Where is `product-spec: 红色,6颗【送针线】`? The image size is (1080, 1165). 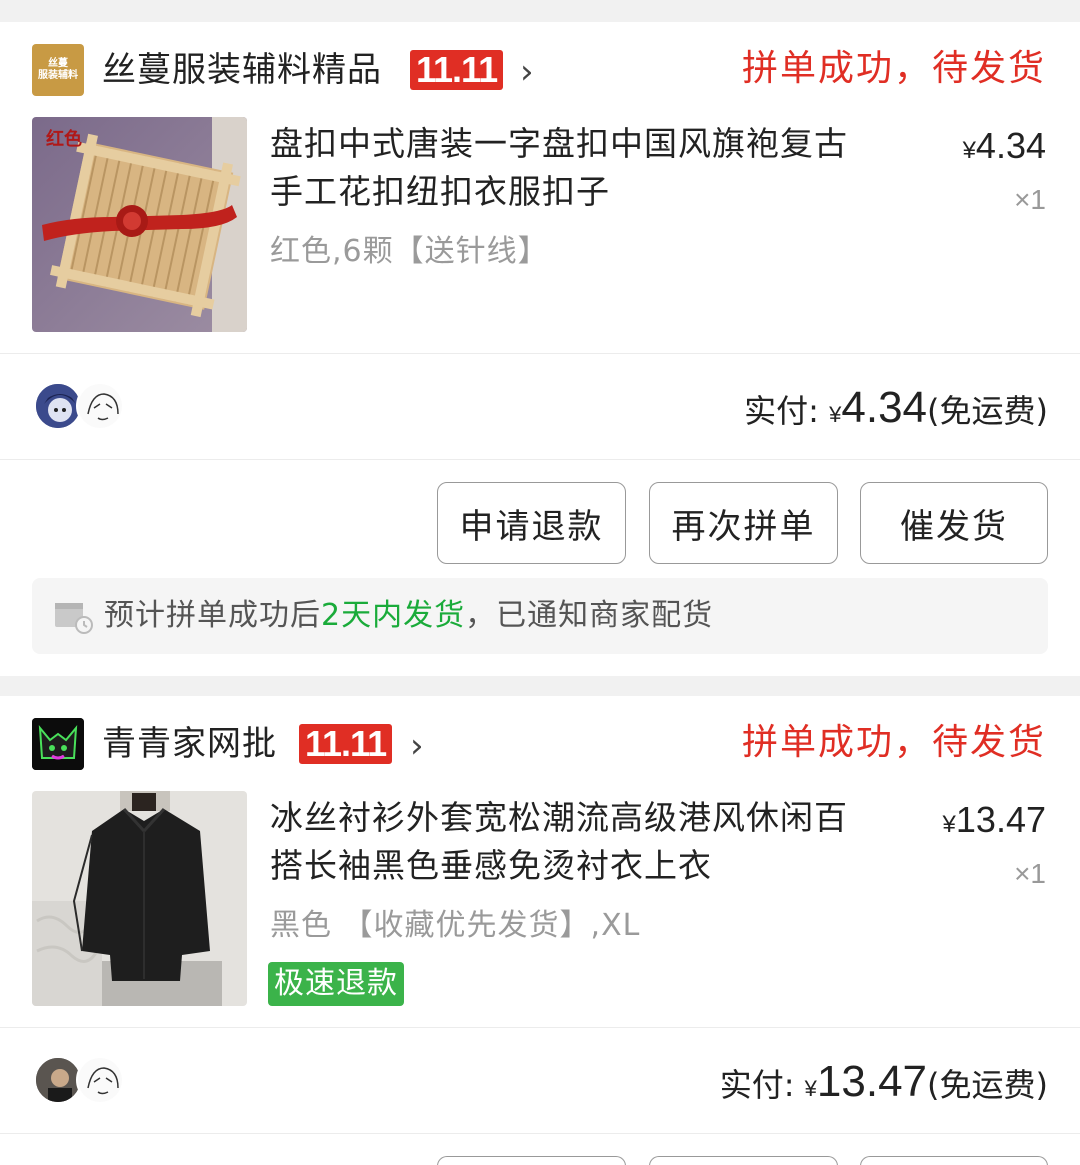 product-spec: 红色,6颗【送针线】 is located at coordinates (409, 251).